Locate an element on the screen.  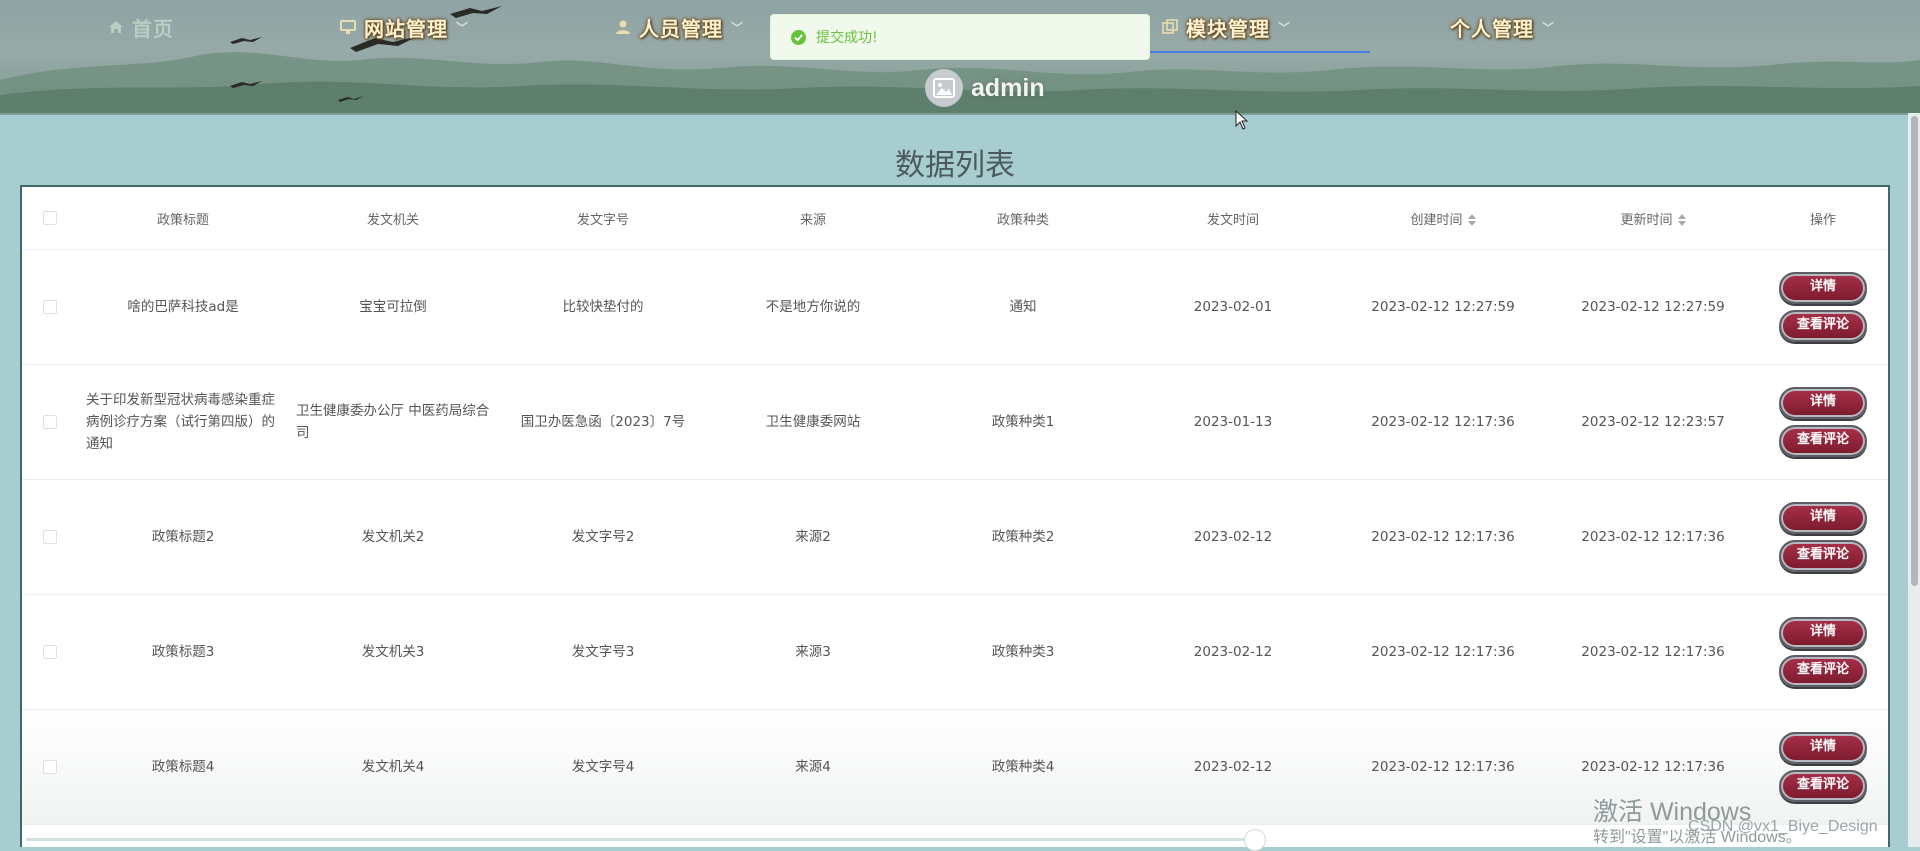
nav-personal-management-label: 个人管理 is located at coordinates (1492, 28).